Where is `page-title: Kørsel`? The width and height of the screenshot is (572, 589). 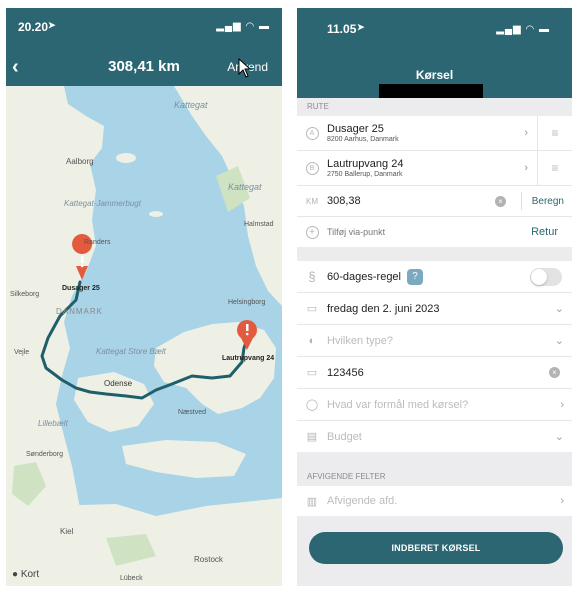
page-title: Kørsel is located at coordinates (434, 75).